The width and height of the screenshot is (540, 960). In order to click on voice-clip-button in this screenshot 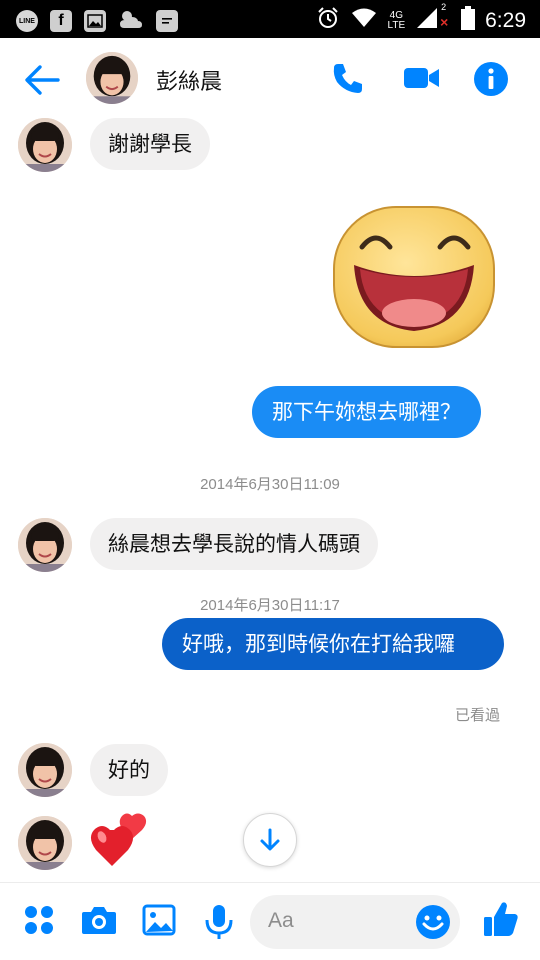, I will do `click(221, 922)`.